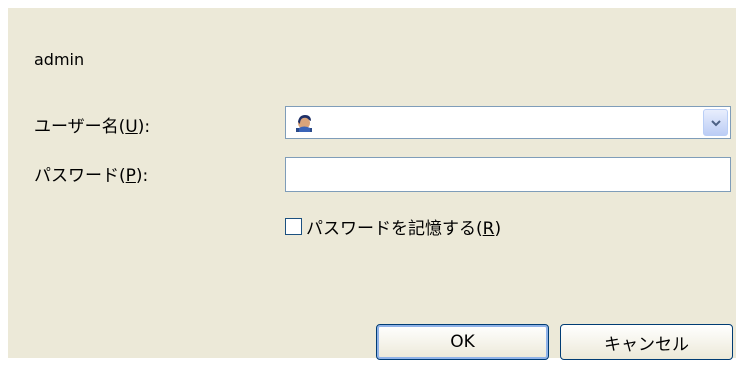 The width and height of the screenshot is (744, 365). What do you see at coordinates (59, 59) in the screenshot?
I see `server-name: admin` at bounding box center [59, 59].